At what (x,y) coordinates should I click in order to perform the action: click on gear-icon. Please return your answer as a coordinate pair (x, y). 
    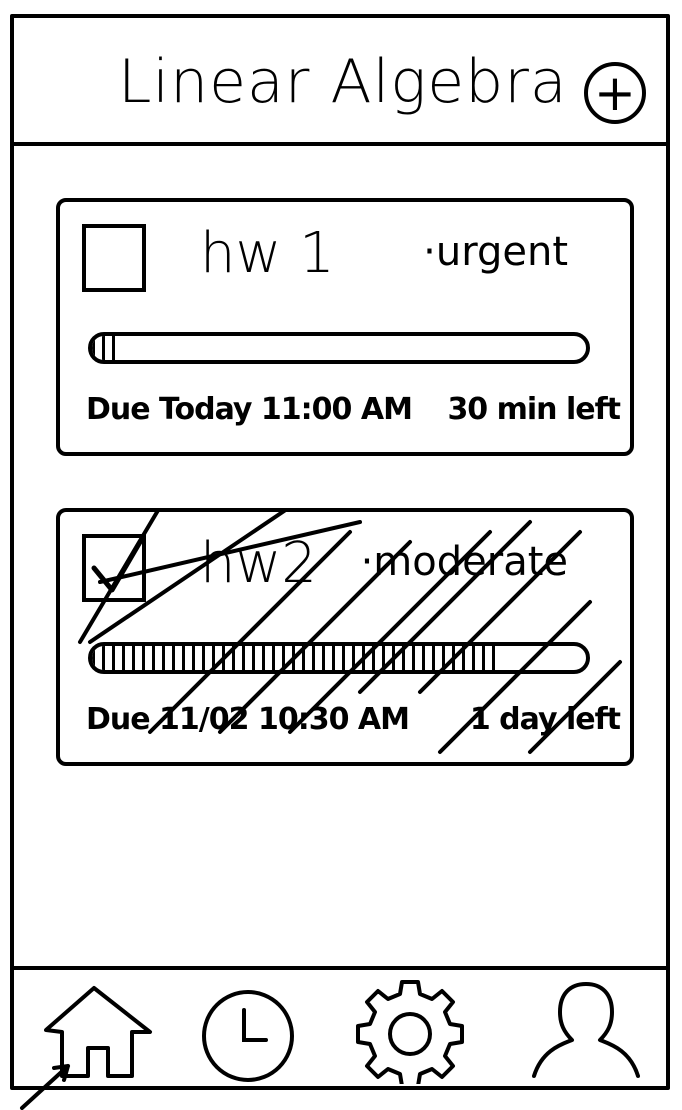
    Looking at the image, I should click on (410, 1032).